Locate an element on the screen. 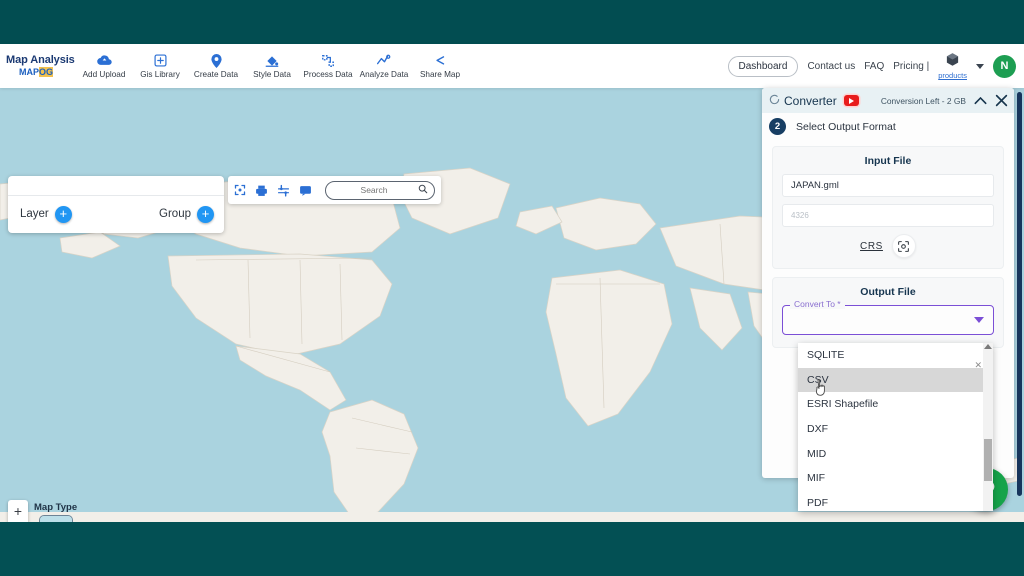 This screenshot has width=1024, height=576. map-search is located at coordinates (380, 190).